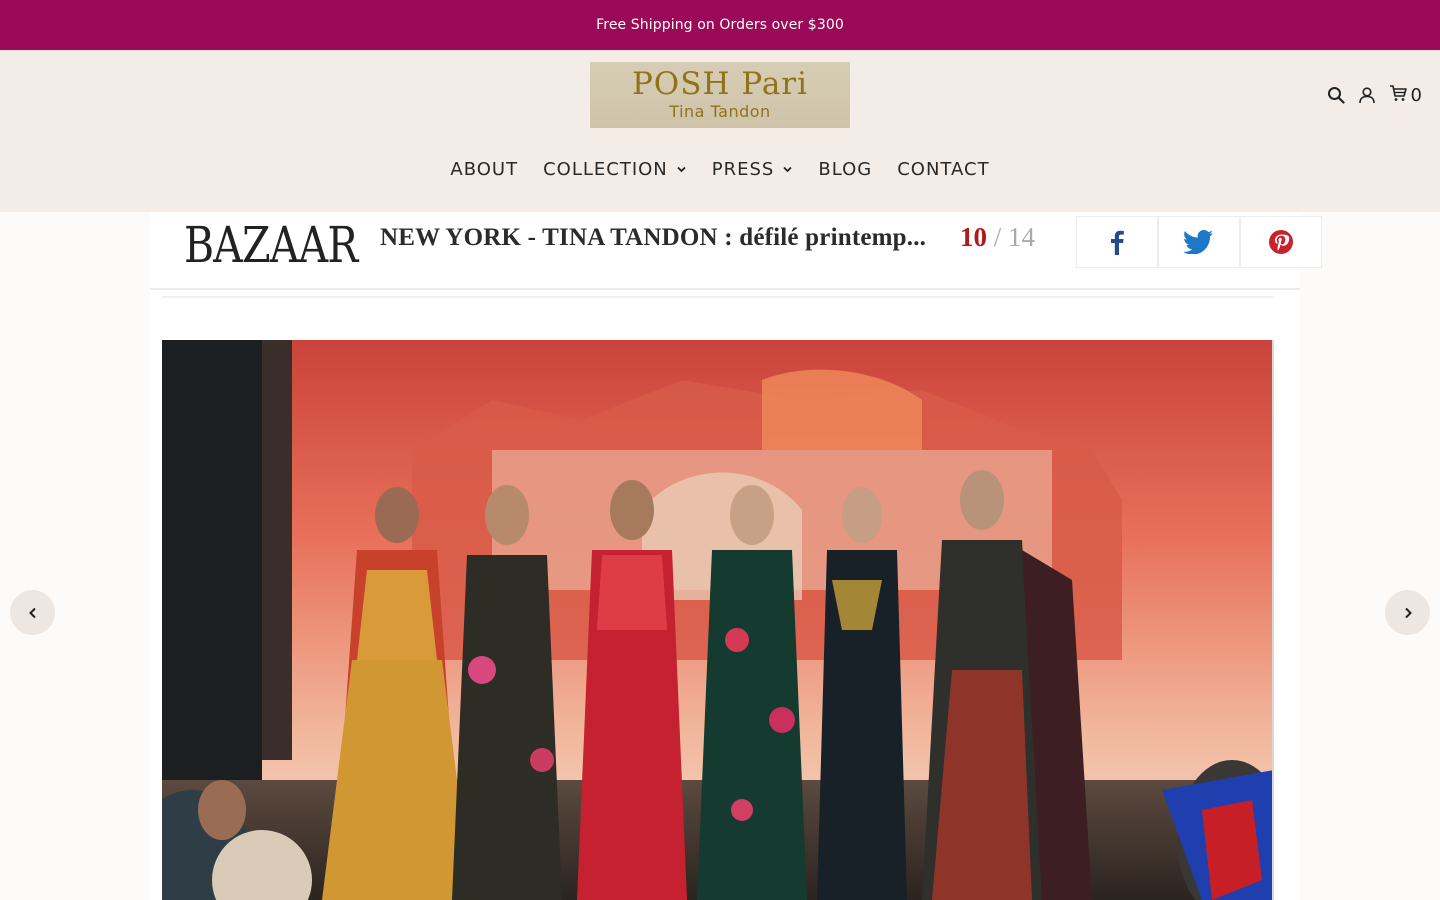  What do you see at coordinates (720, 84) in the screenshot?
I see `logo-brand: POSH Pari` at bounding box center [720, 84].